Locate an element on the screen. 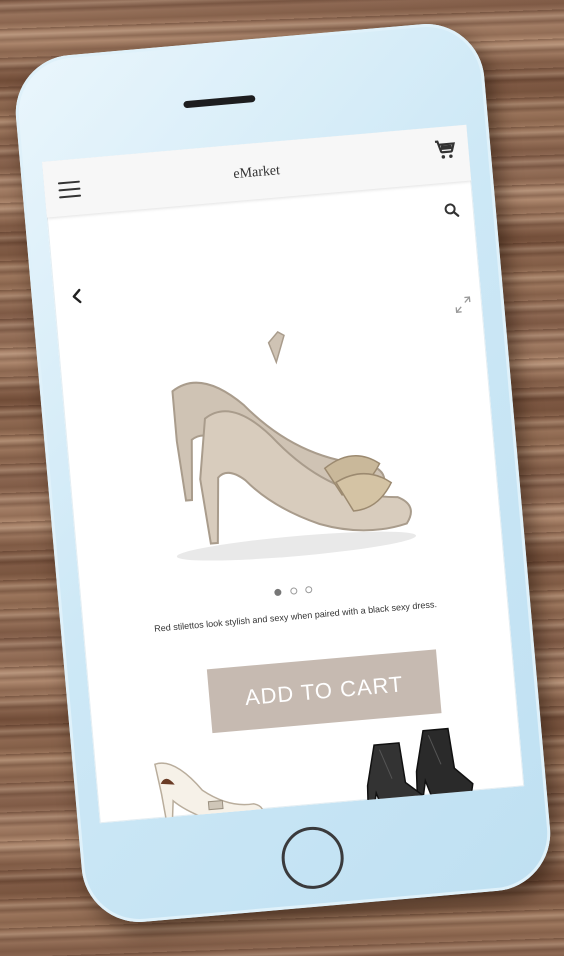 The width and height of the screenshot is (564, 956). chevron-left-icon is located at coordinates (77, 296).